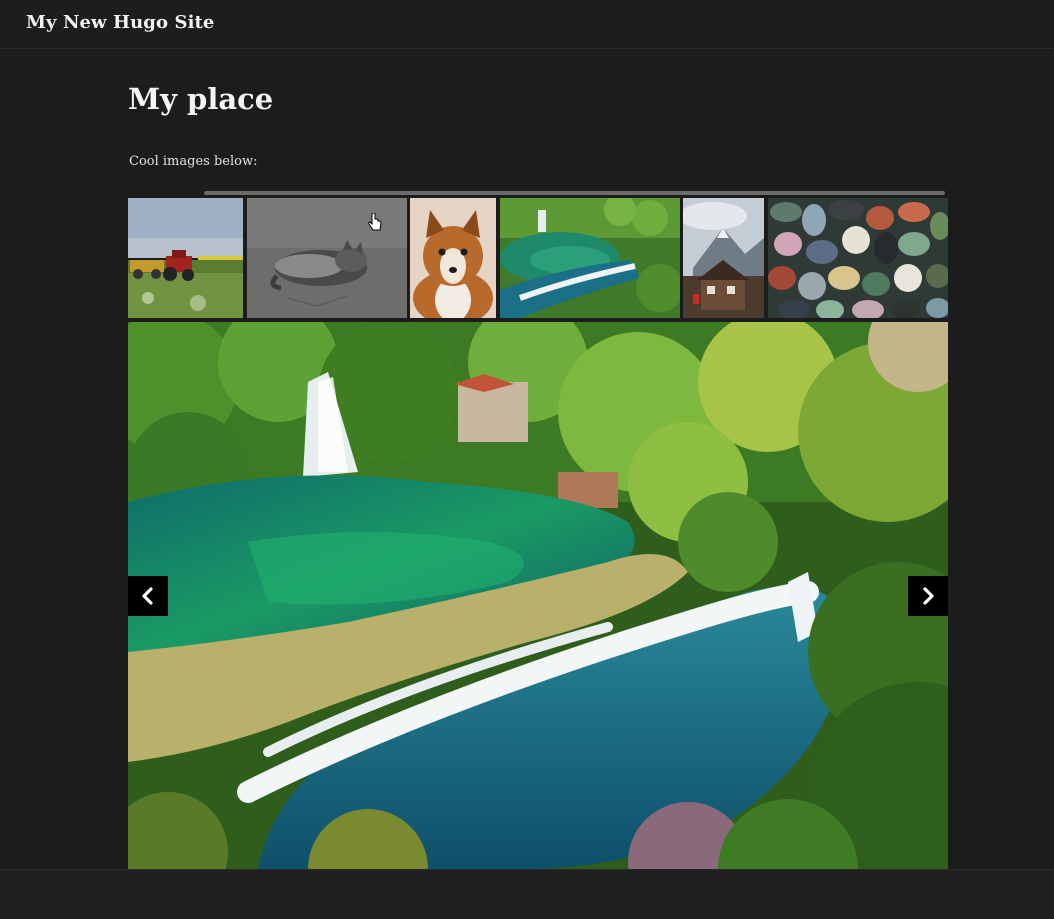  I want to click on thumbnail-cat, so click(327, 258).